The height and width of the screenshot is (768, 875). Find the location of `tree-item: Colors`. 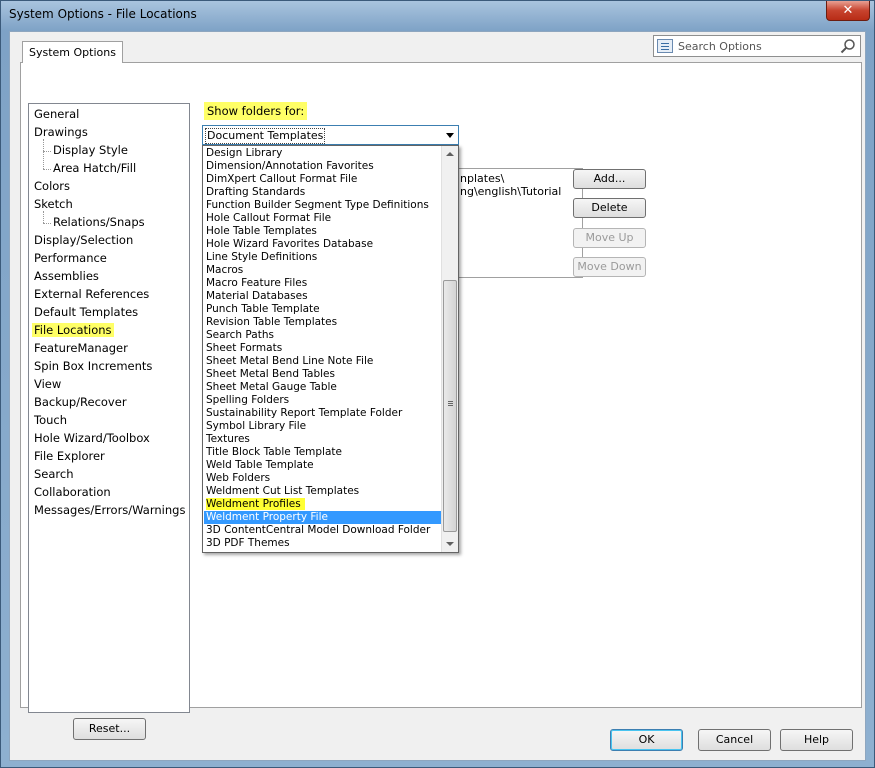

tree-item: Colors is located at coordinates (52, 186).